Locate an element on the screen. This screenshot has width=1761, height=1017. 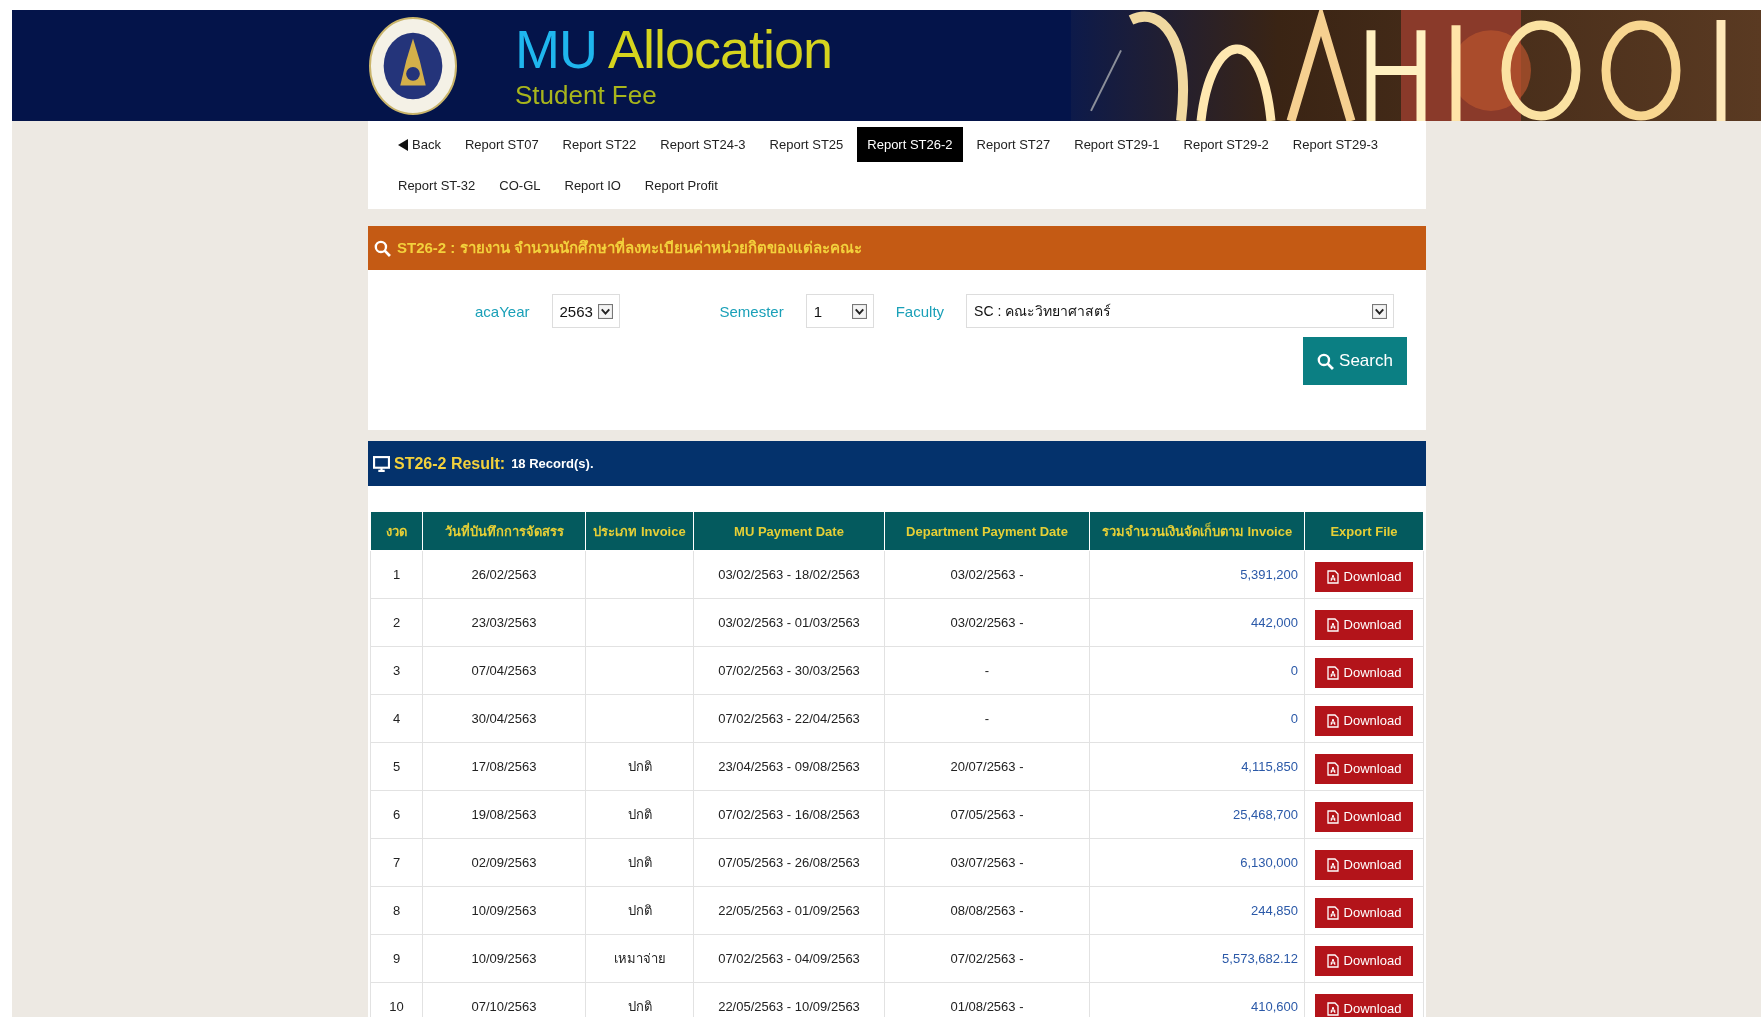
column-header: งวด is located at coordinates (396, 531).